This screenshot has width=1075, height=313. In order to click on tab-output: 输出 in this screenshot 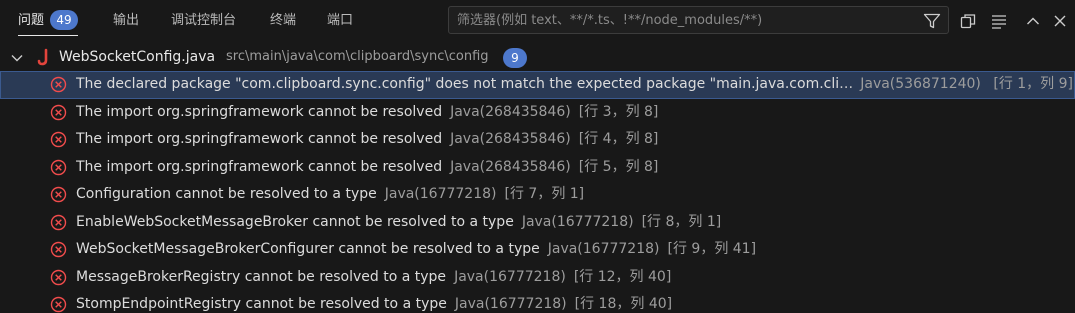, I will do `click(126, 21)`.